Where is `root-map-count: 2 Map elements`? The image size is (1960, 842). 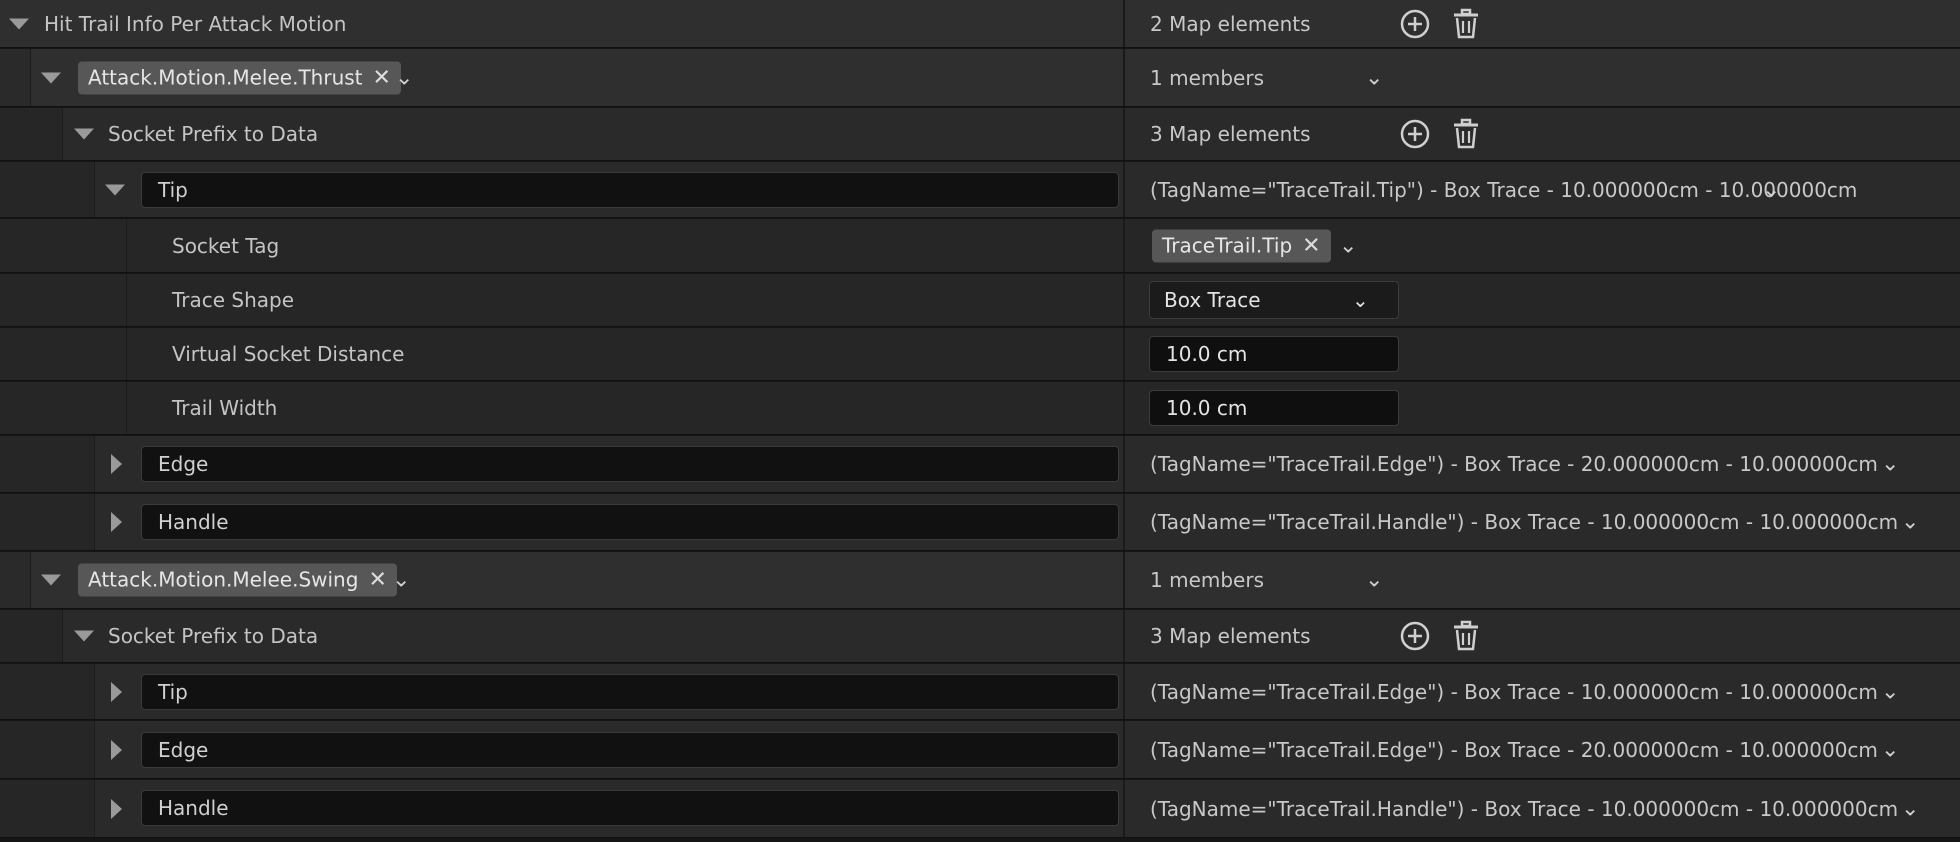
root-map-count: 2 Map elements is located at coordinates (1230, 23).